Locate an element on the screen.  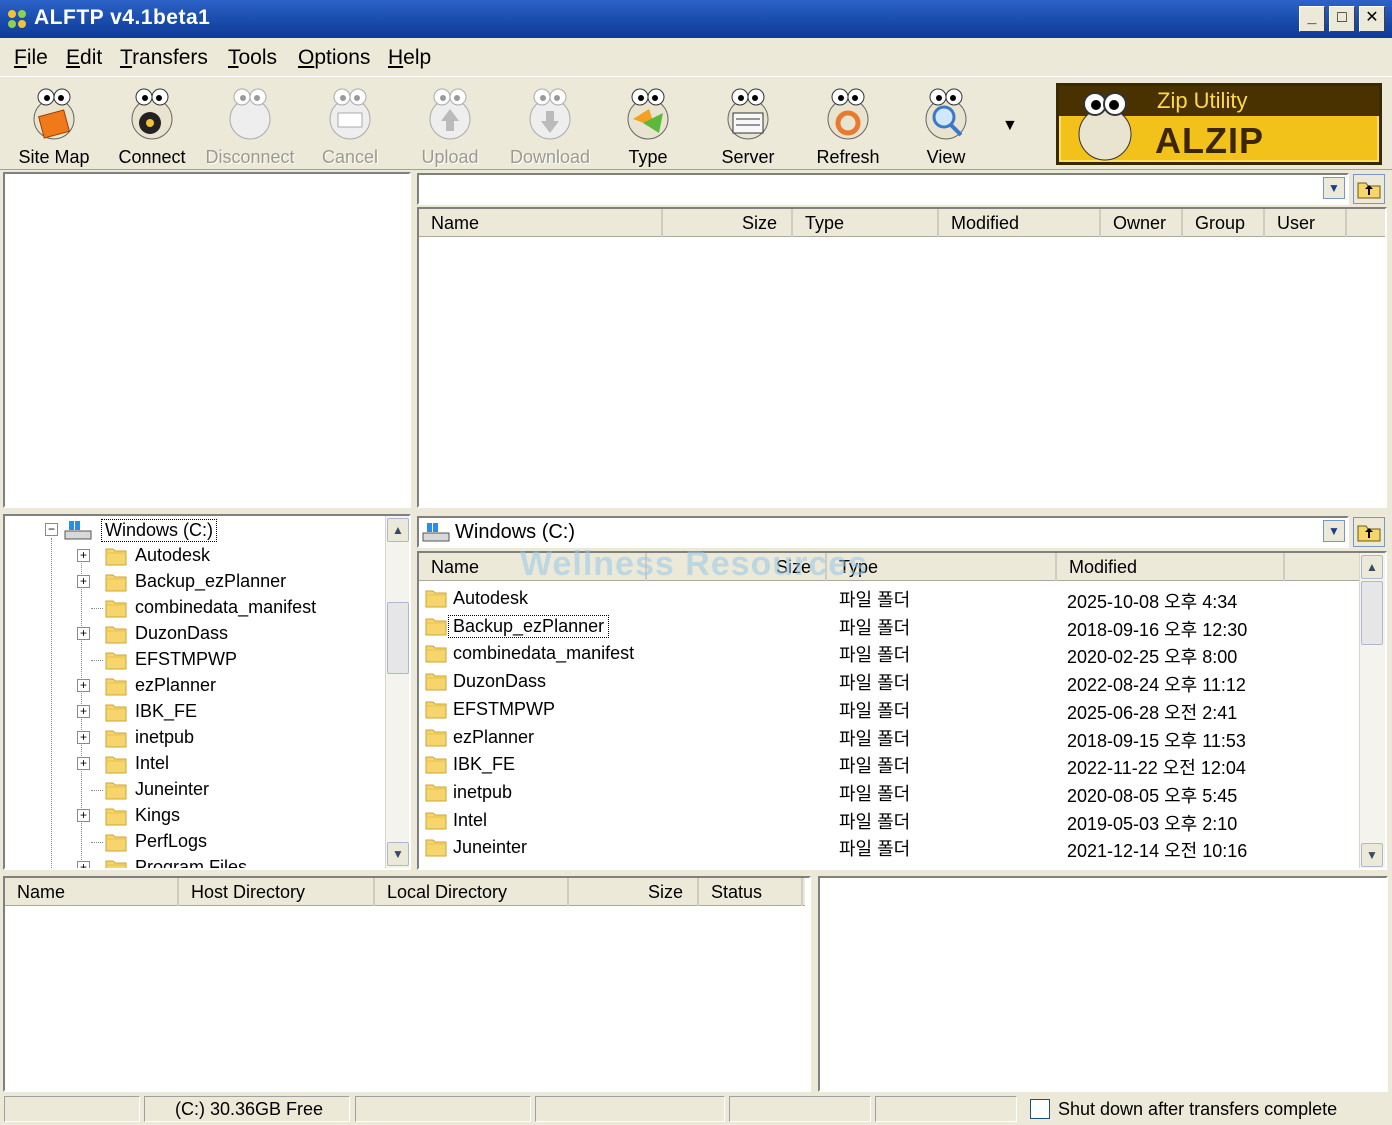
tree-drive-row: − Windows (C:) is located at coordinates (195, 530).